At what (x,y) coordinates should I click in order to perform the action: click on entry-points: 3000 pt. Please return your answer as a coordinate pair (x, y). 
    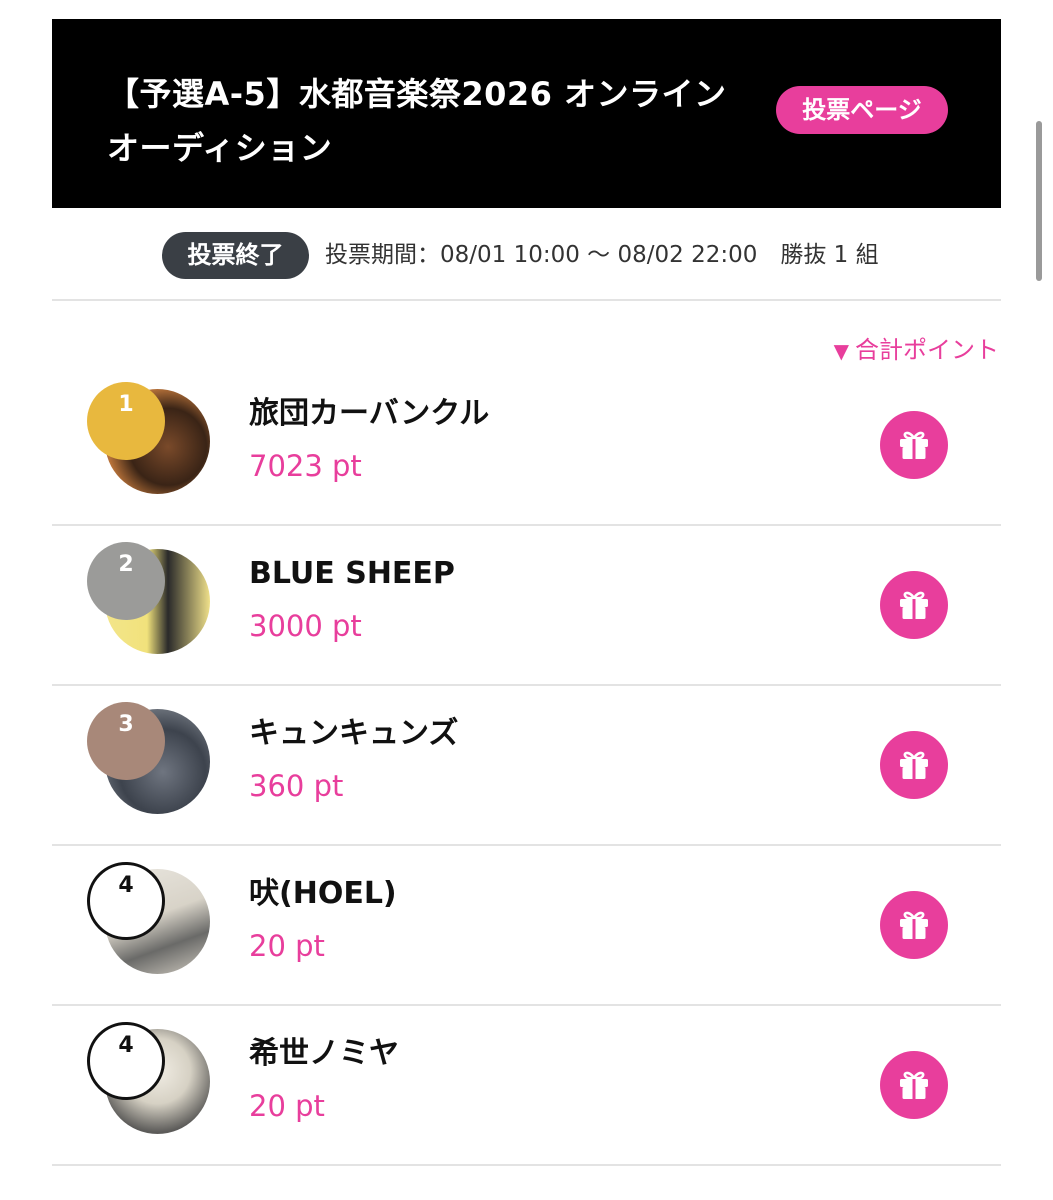
    Looking at the image, I should click on (305, 626).